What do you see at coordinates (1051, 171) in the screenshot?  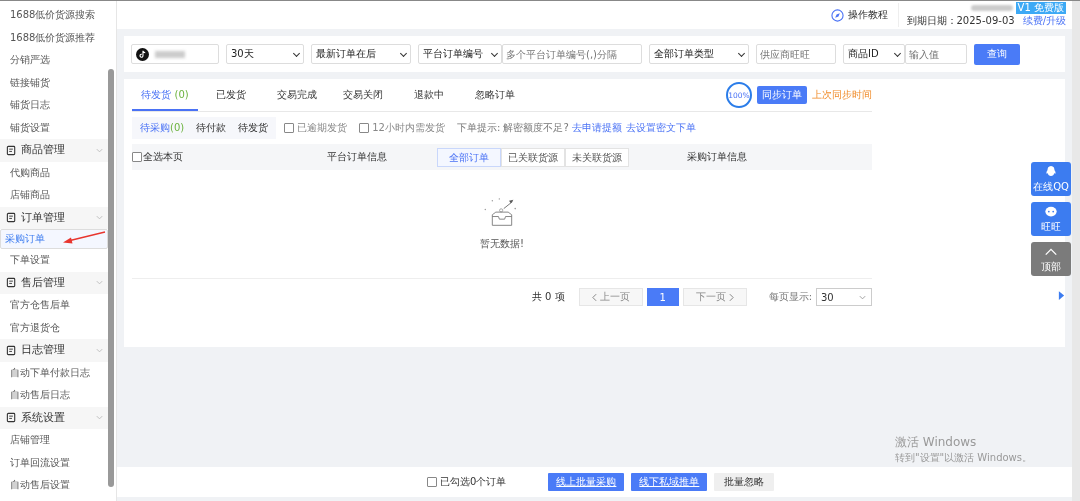 I see `penguin-icon` at bounding box center [1051, 171].